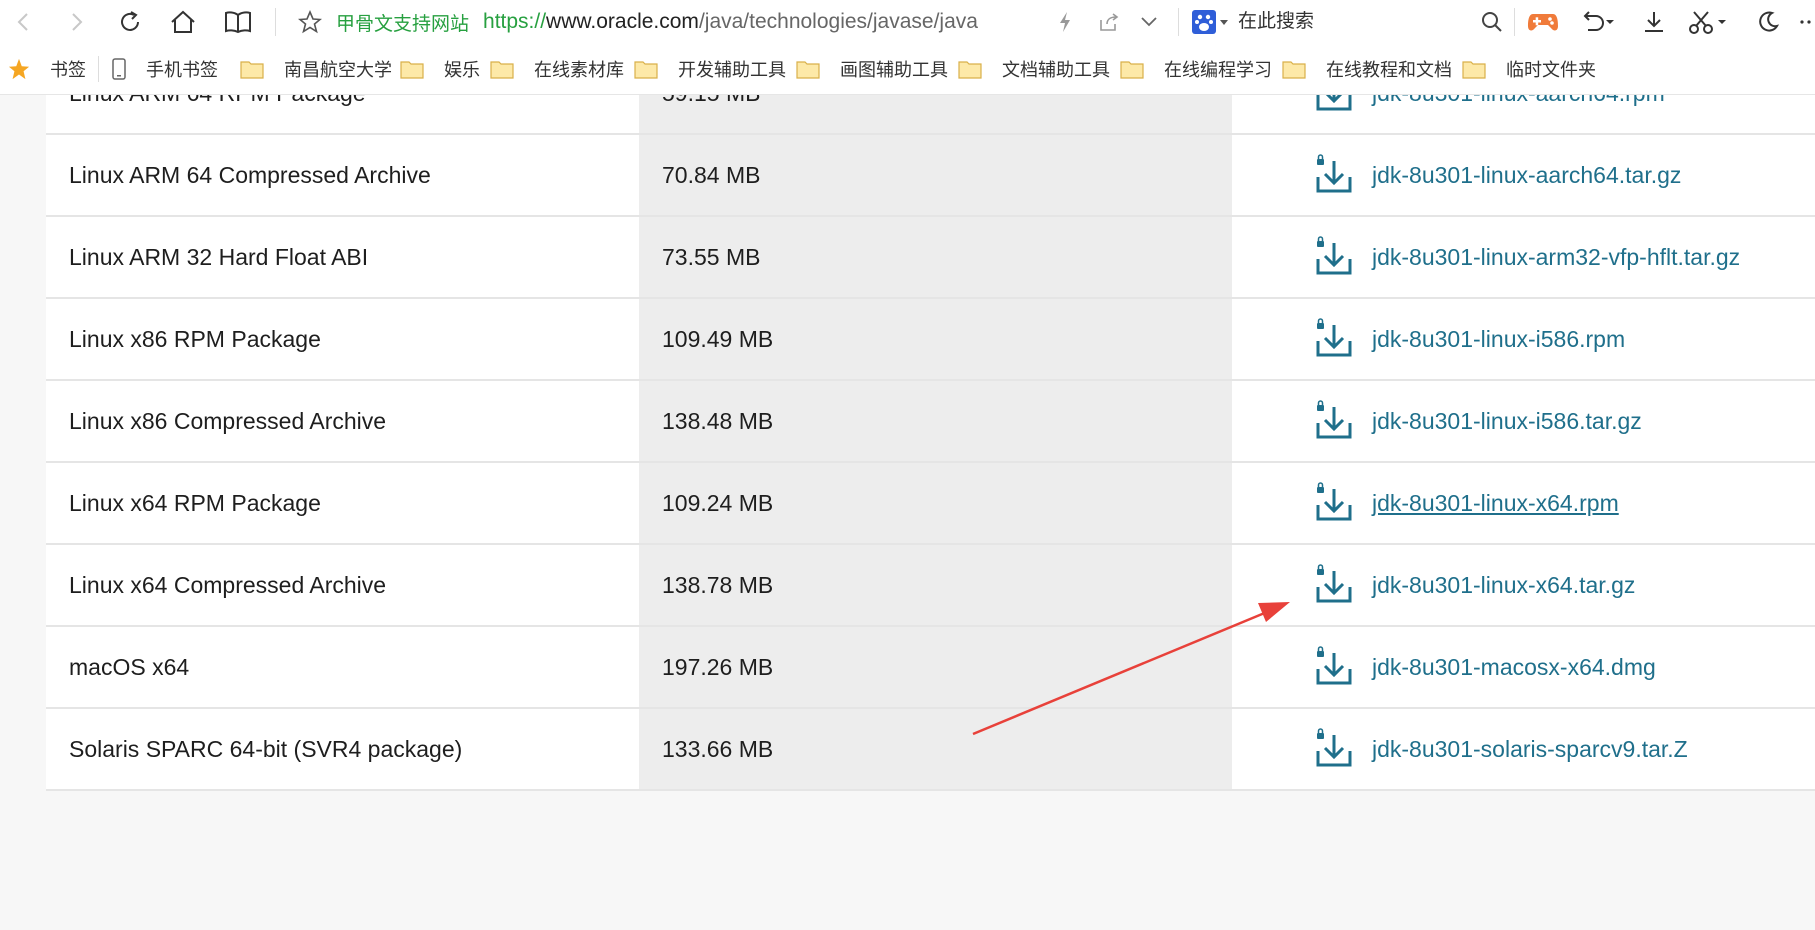 The height and width of the screenshot is (930, 1815). I want to click on product-name: Linux ARM 64 Compressed Archive, so click(250, 175).